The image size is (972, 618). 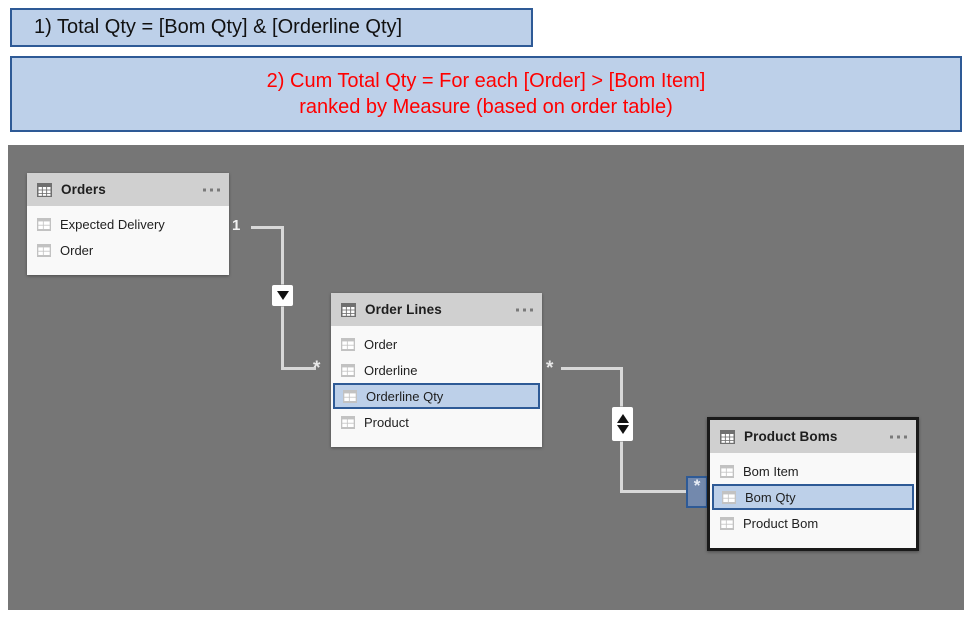 I want to click on relationship-orders-orderlines-crossfilter-icon, so click(x=282, y=295).